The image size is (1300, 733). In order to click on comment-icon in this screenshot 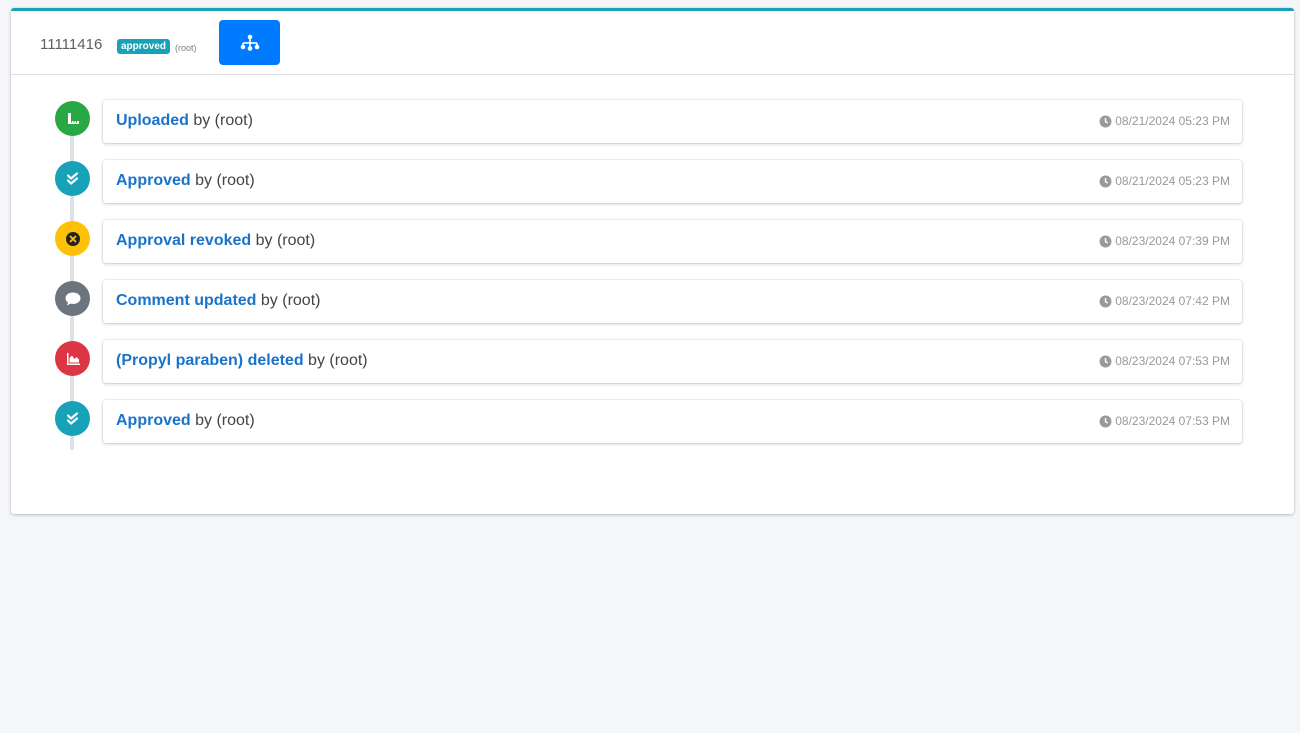, I will do `click(72, 298)`.